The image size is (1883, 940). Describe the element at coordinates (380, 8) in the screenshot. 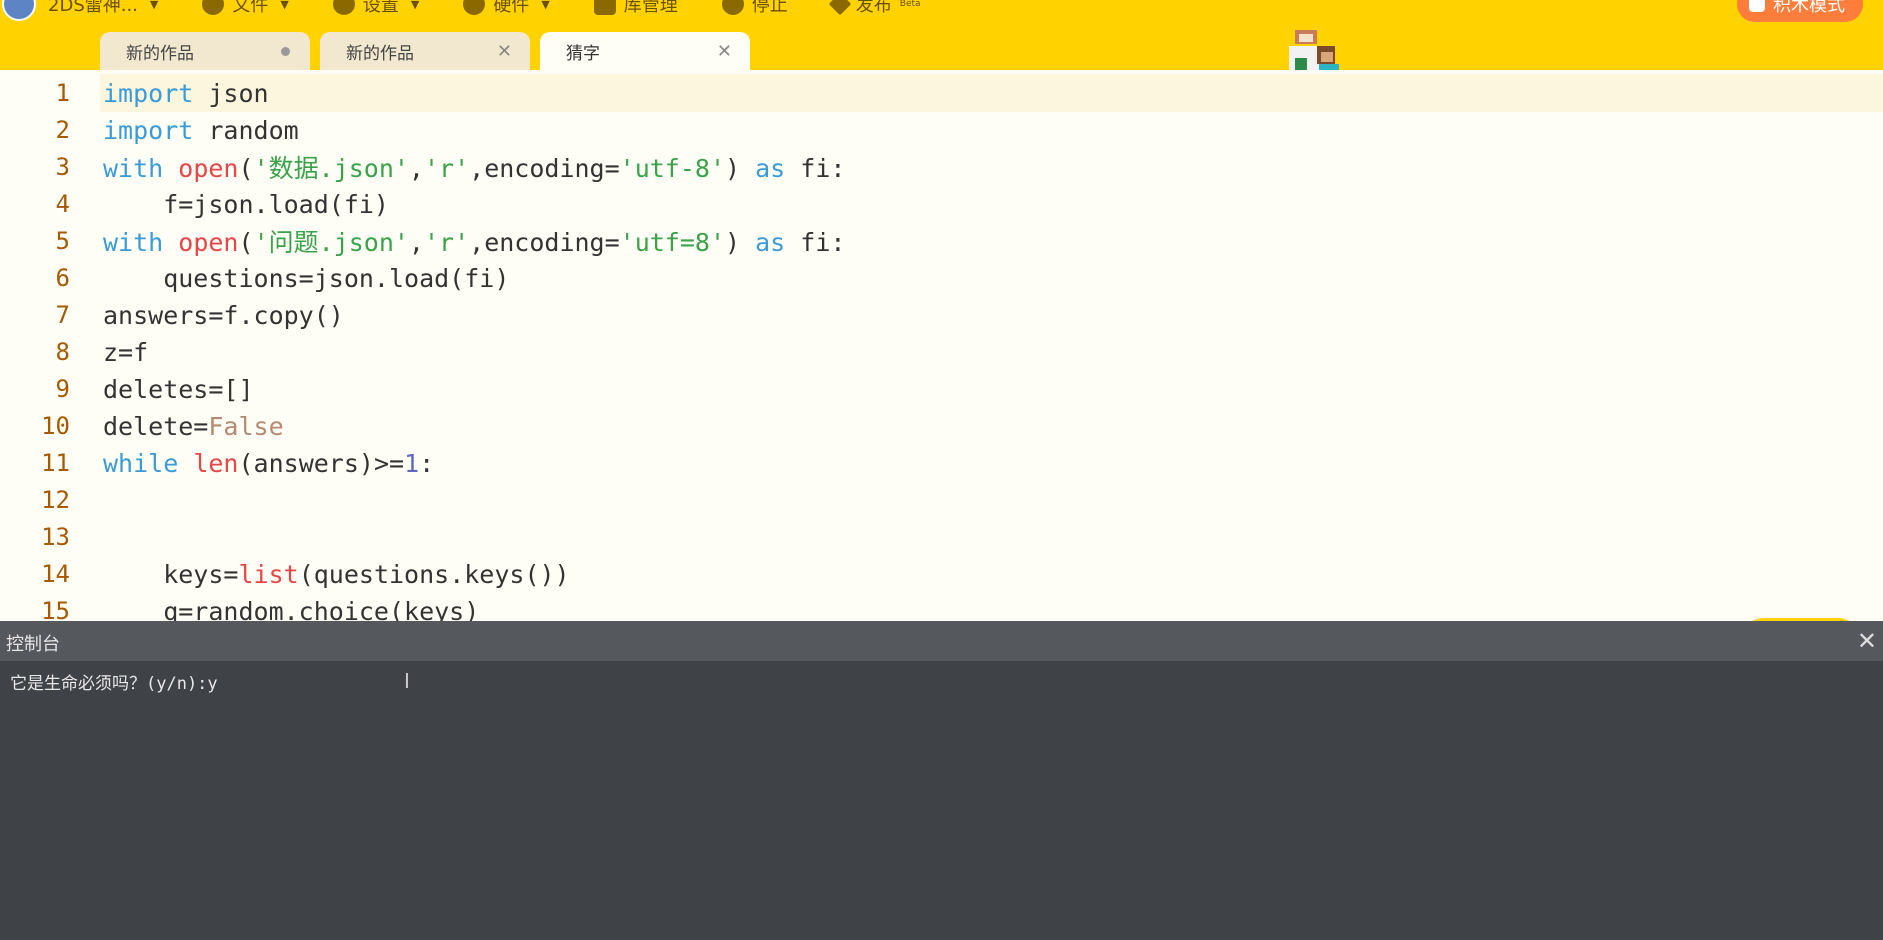

I see `menu-settings-label: 设置` at that location.